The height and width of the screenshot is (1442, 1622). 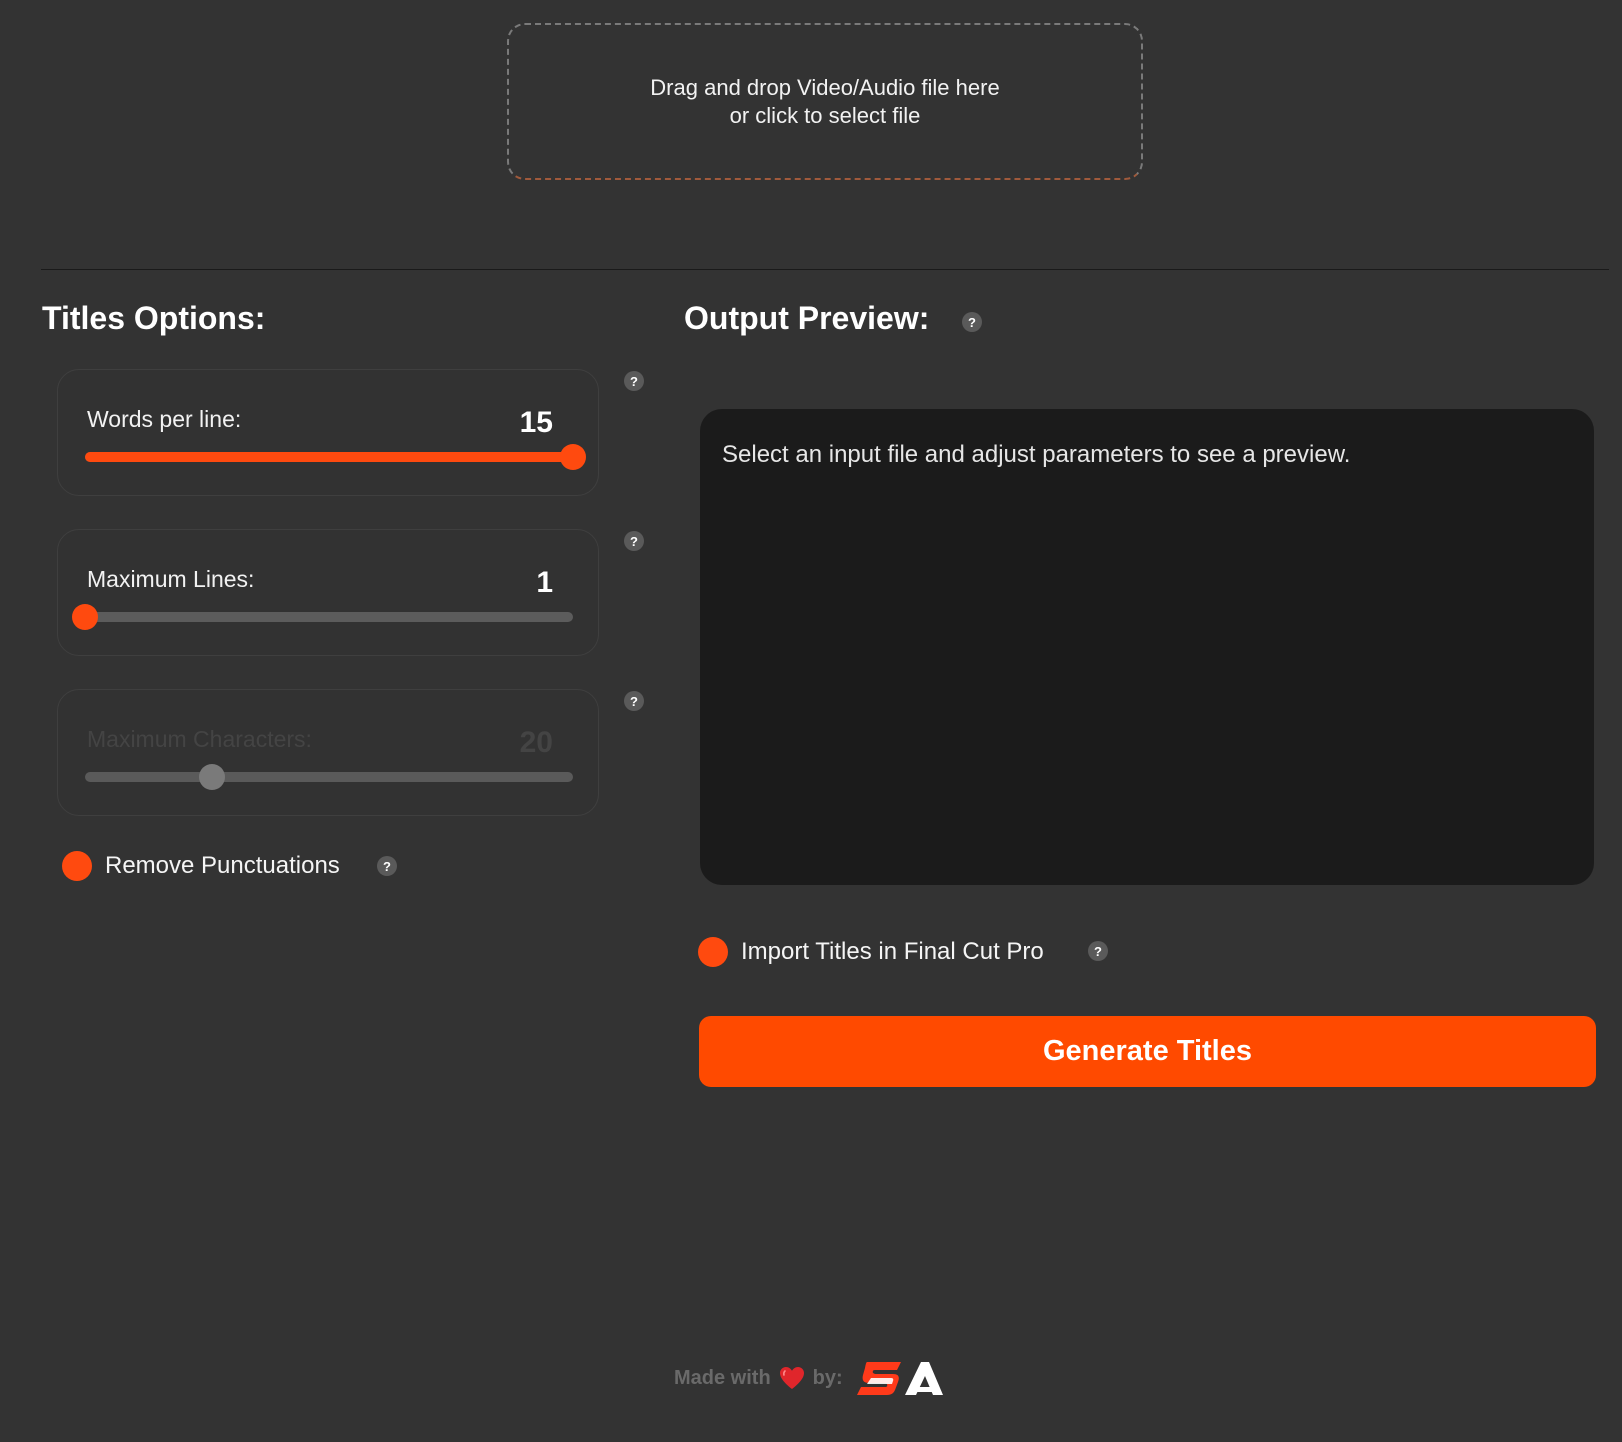 I want to click on titles-options-heading: Titles Options:, so click(x=154, y=318).